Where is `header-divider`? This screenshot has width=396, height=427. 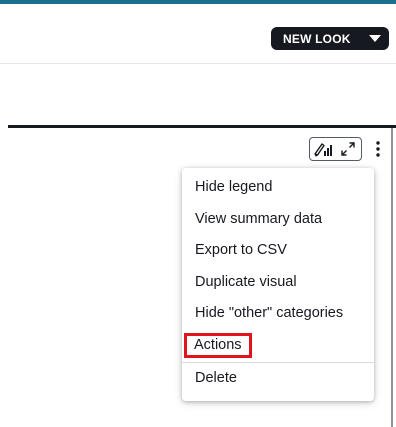
header-divider is located at coordinates (198, 63).